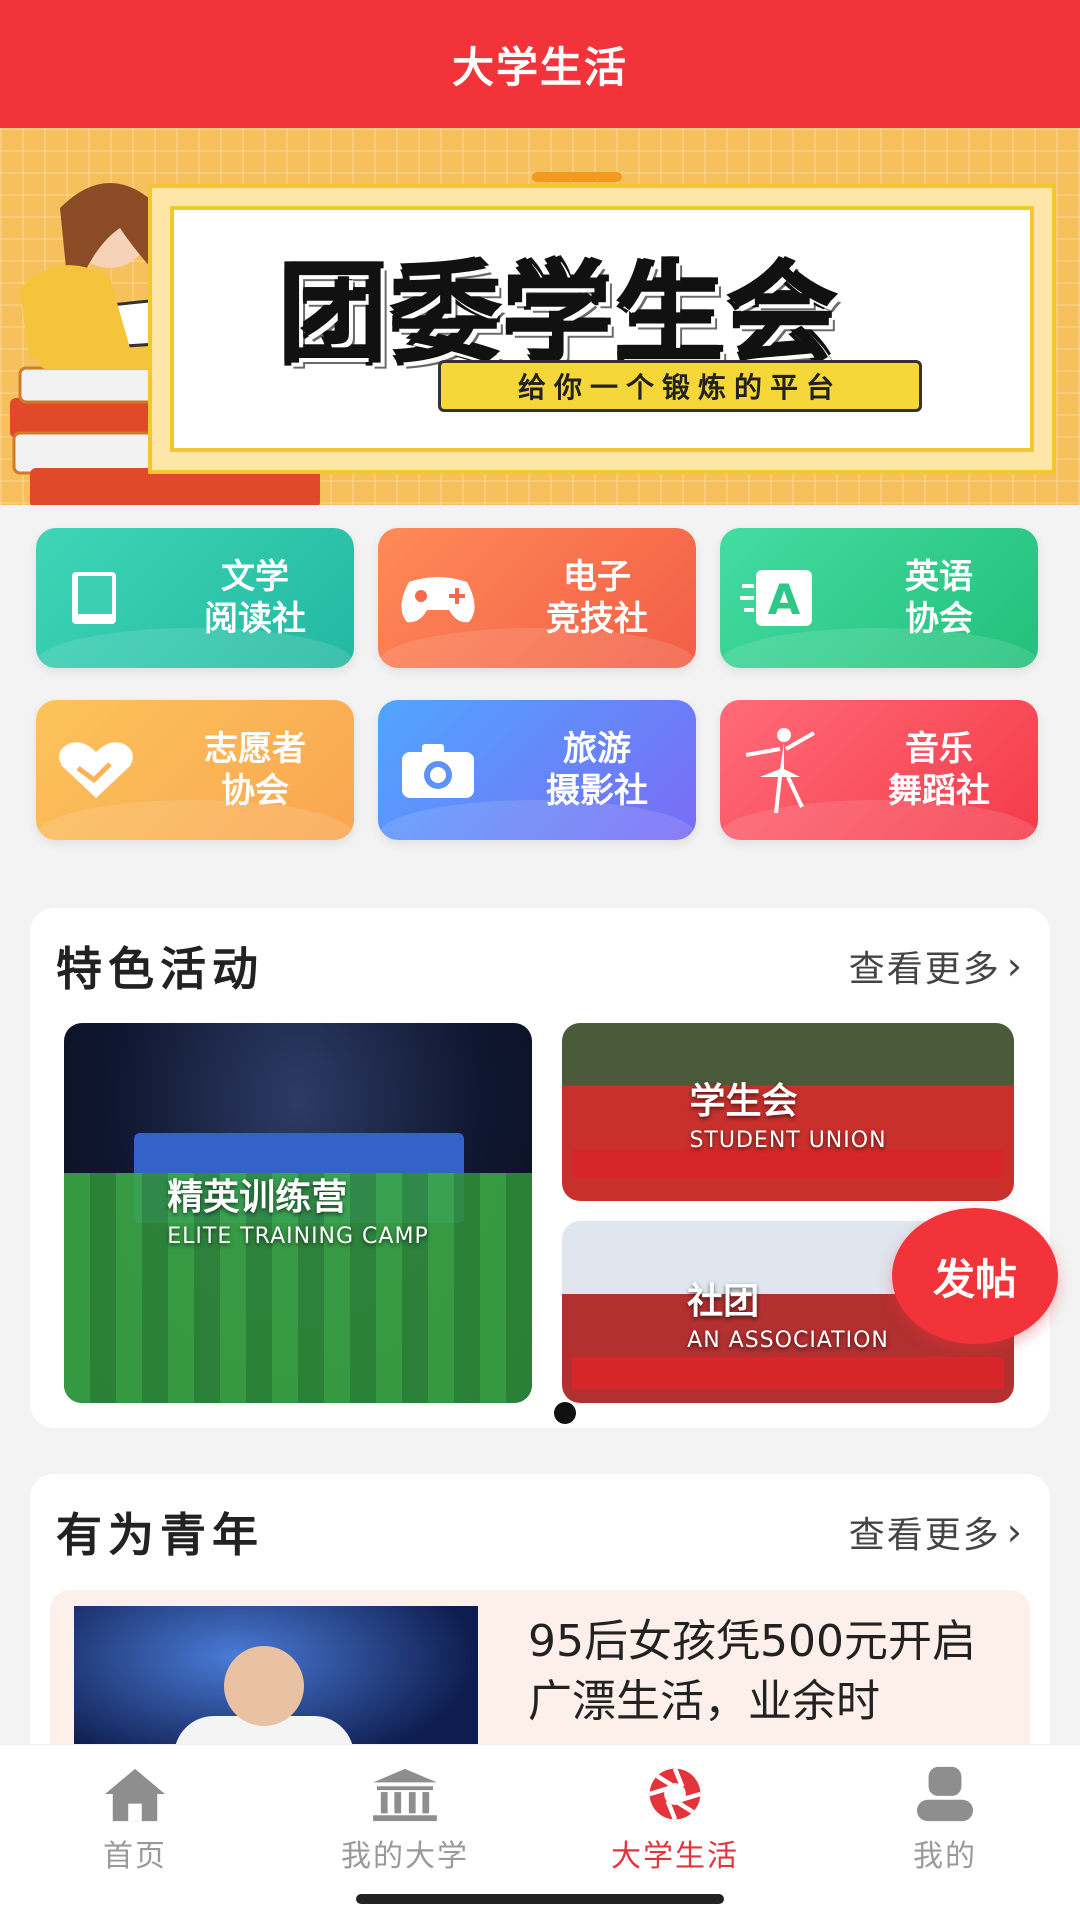  I want to click on club-literature-reading: 文学 阅读社, so click(195, 598).